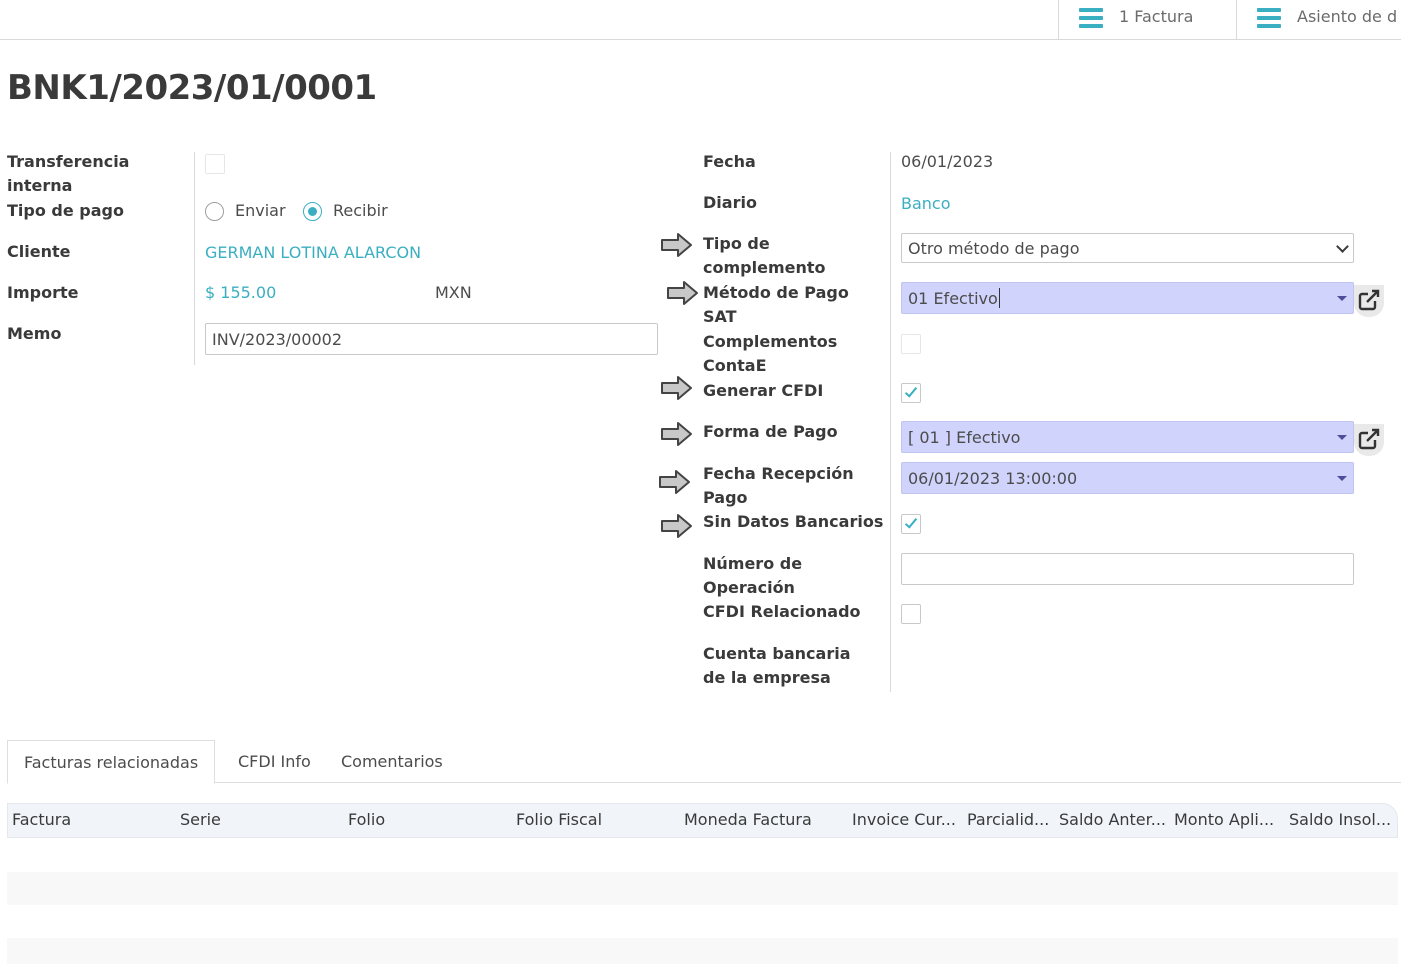  Describe the element at coordinates (1127, 478) in the screenshot. I see `receipt-date-field: 06/01/2023 13:00:00` at that location.